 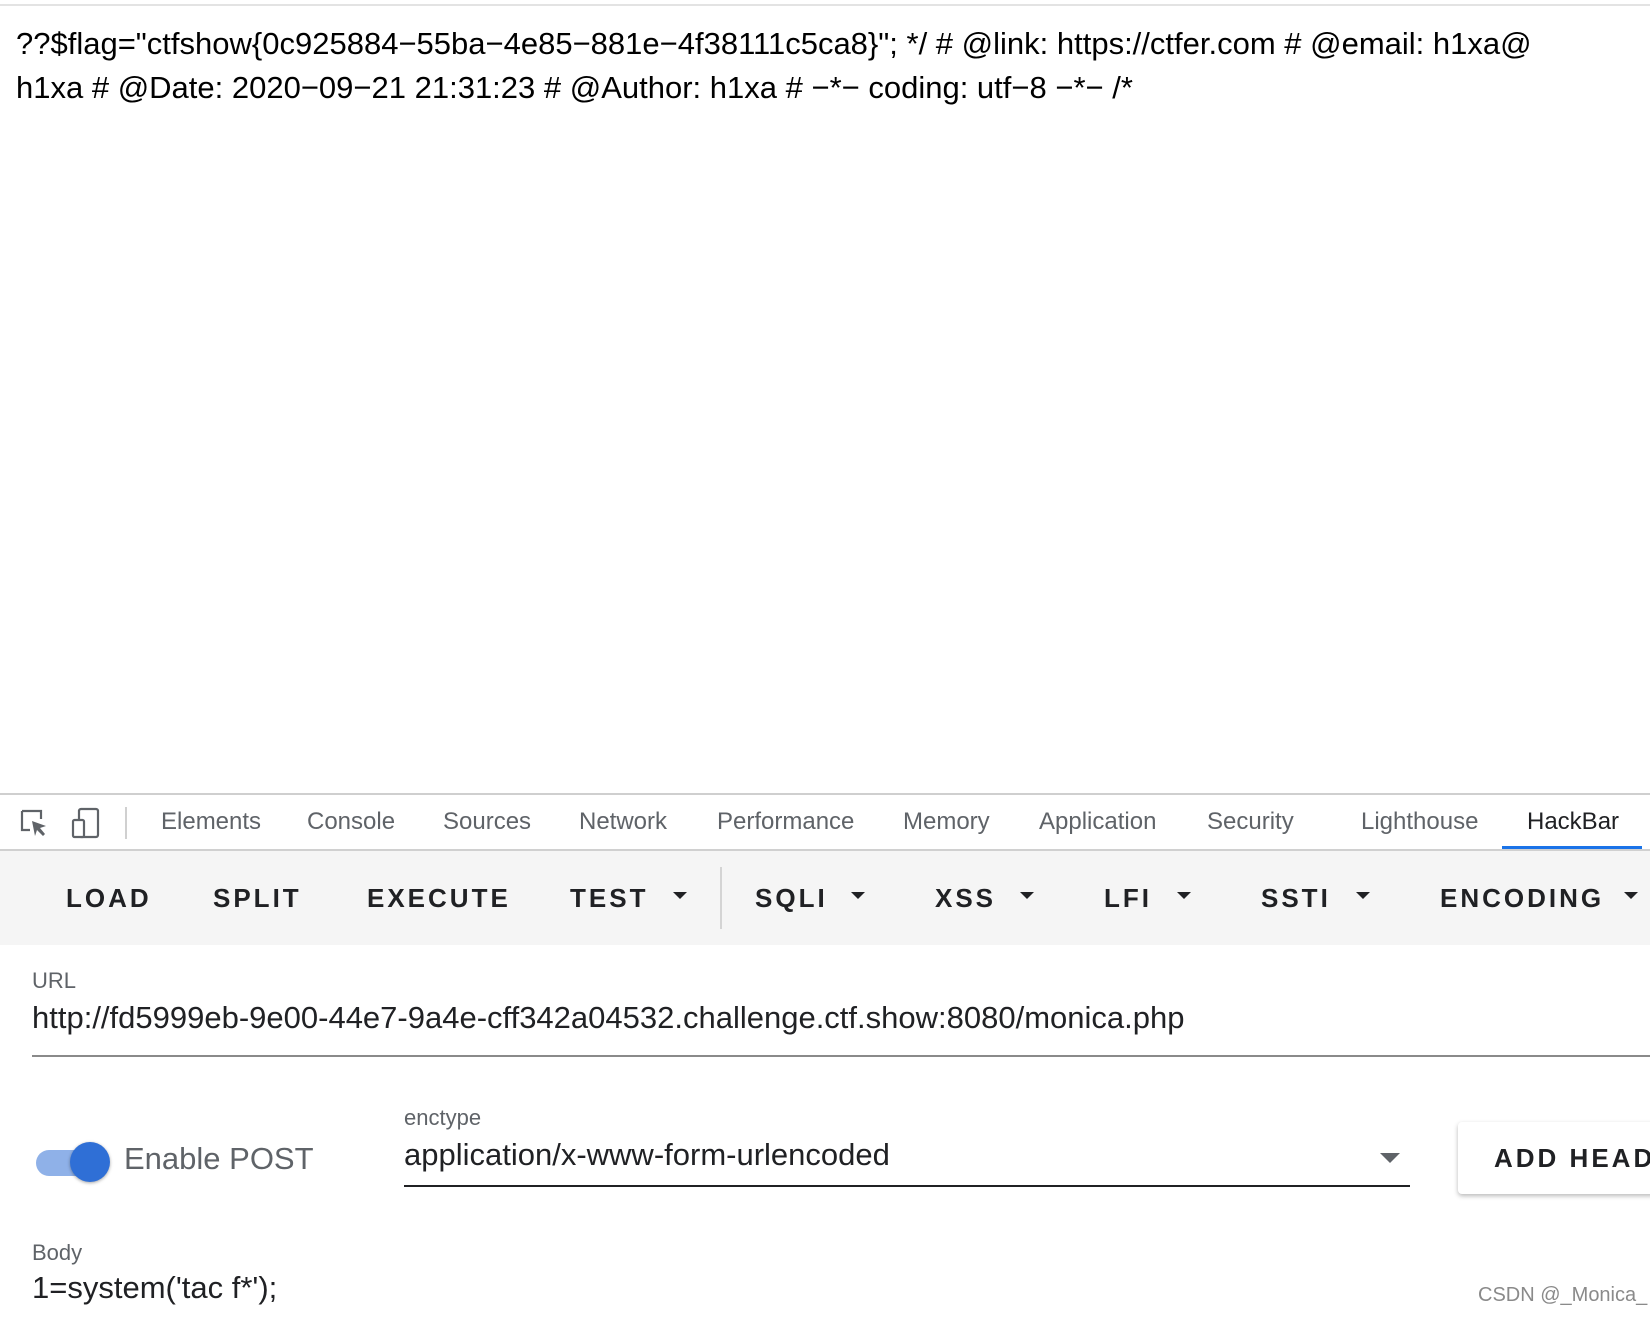 What do you see at coordinates (219, 1158) in the screenshot?
I see `enable-post-label: Enable POST` at bounding box center [219, 1158].